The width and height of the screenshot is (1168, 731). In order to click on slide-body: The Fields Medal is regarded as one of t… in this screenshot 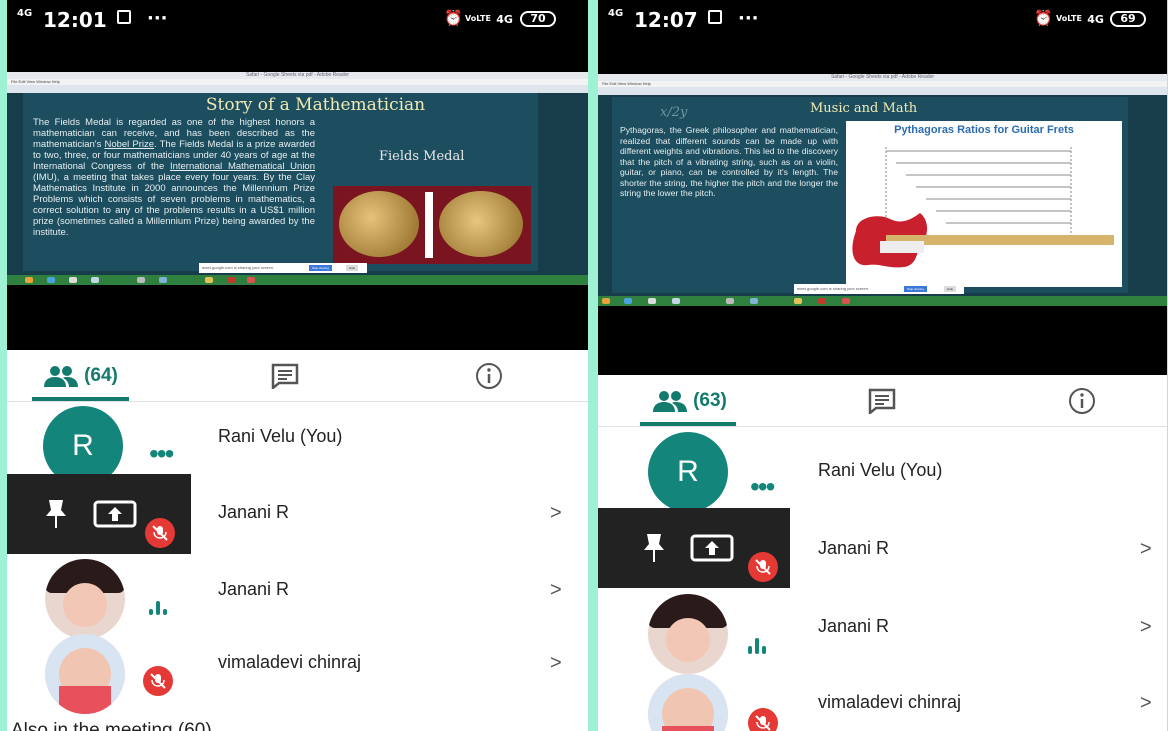, I will do `click(174, 177)`.